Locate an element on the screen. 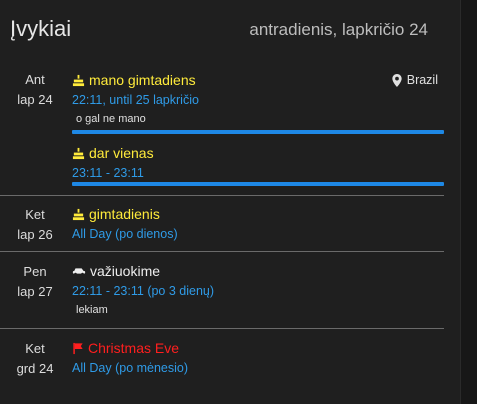  event-item: Christmas Eve All Day (po mėnesio) is located at coordinates (258, 358).